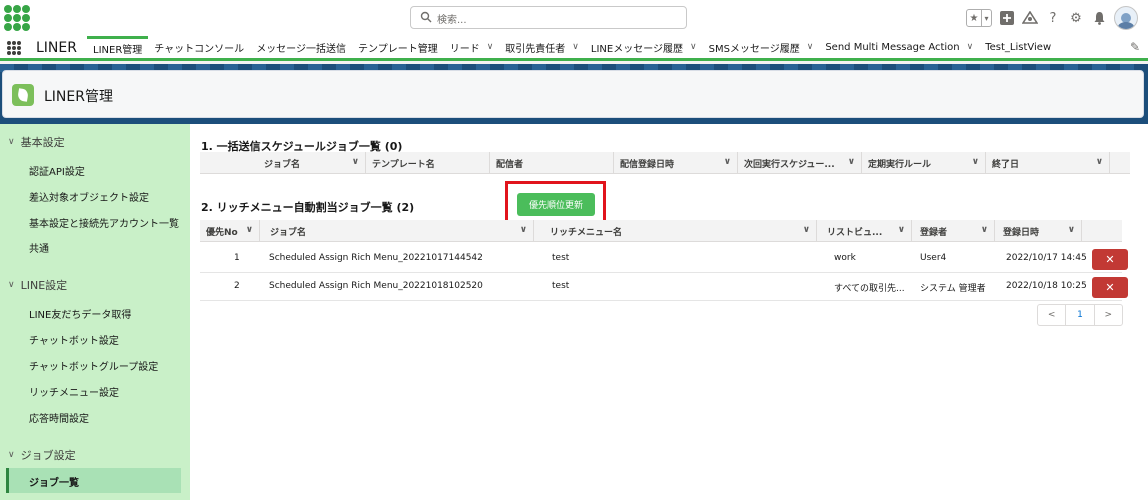 The height and width of the screenshot is (500, 1148). What do you see at coordinates (93, 365) in the screenshot?
I see `sidebar-item-chatbot-group: チャットボットグループ設定` at bounding box center [93, 365].